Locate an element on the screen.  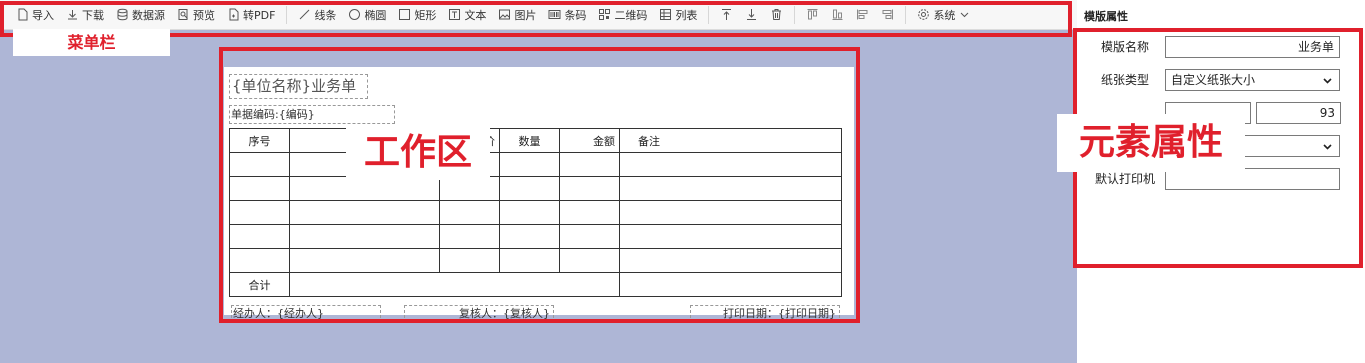
trash-icon is located at coordinates (776, 14).